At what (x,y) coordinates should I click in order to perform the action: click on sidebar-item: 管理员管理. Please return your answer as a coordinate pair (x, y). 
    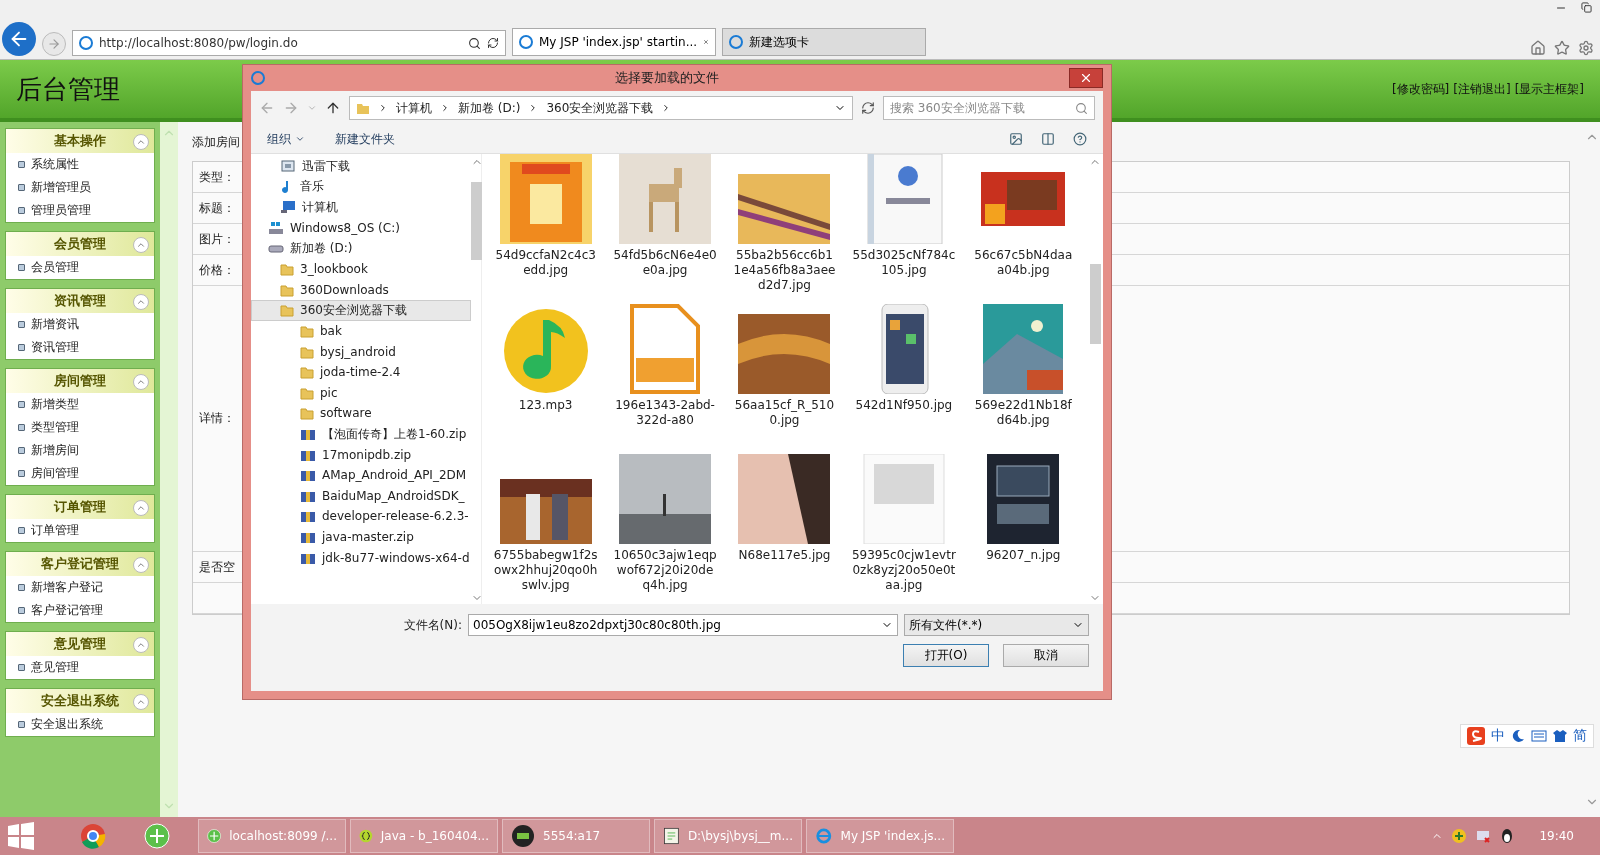
    Looking at the image, I should click on (80, 210).